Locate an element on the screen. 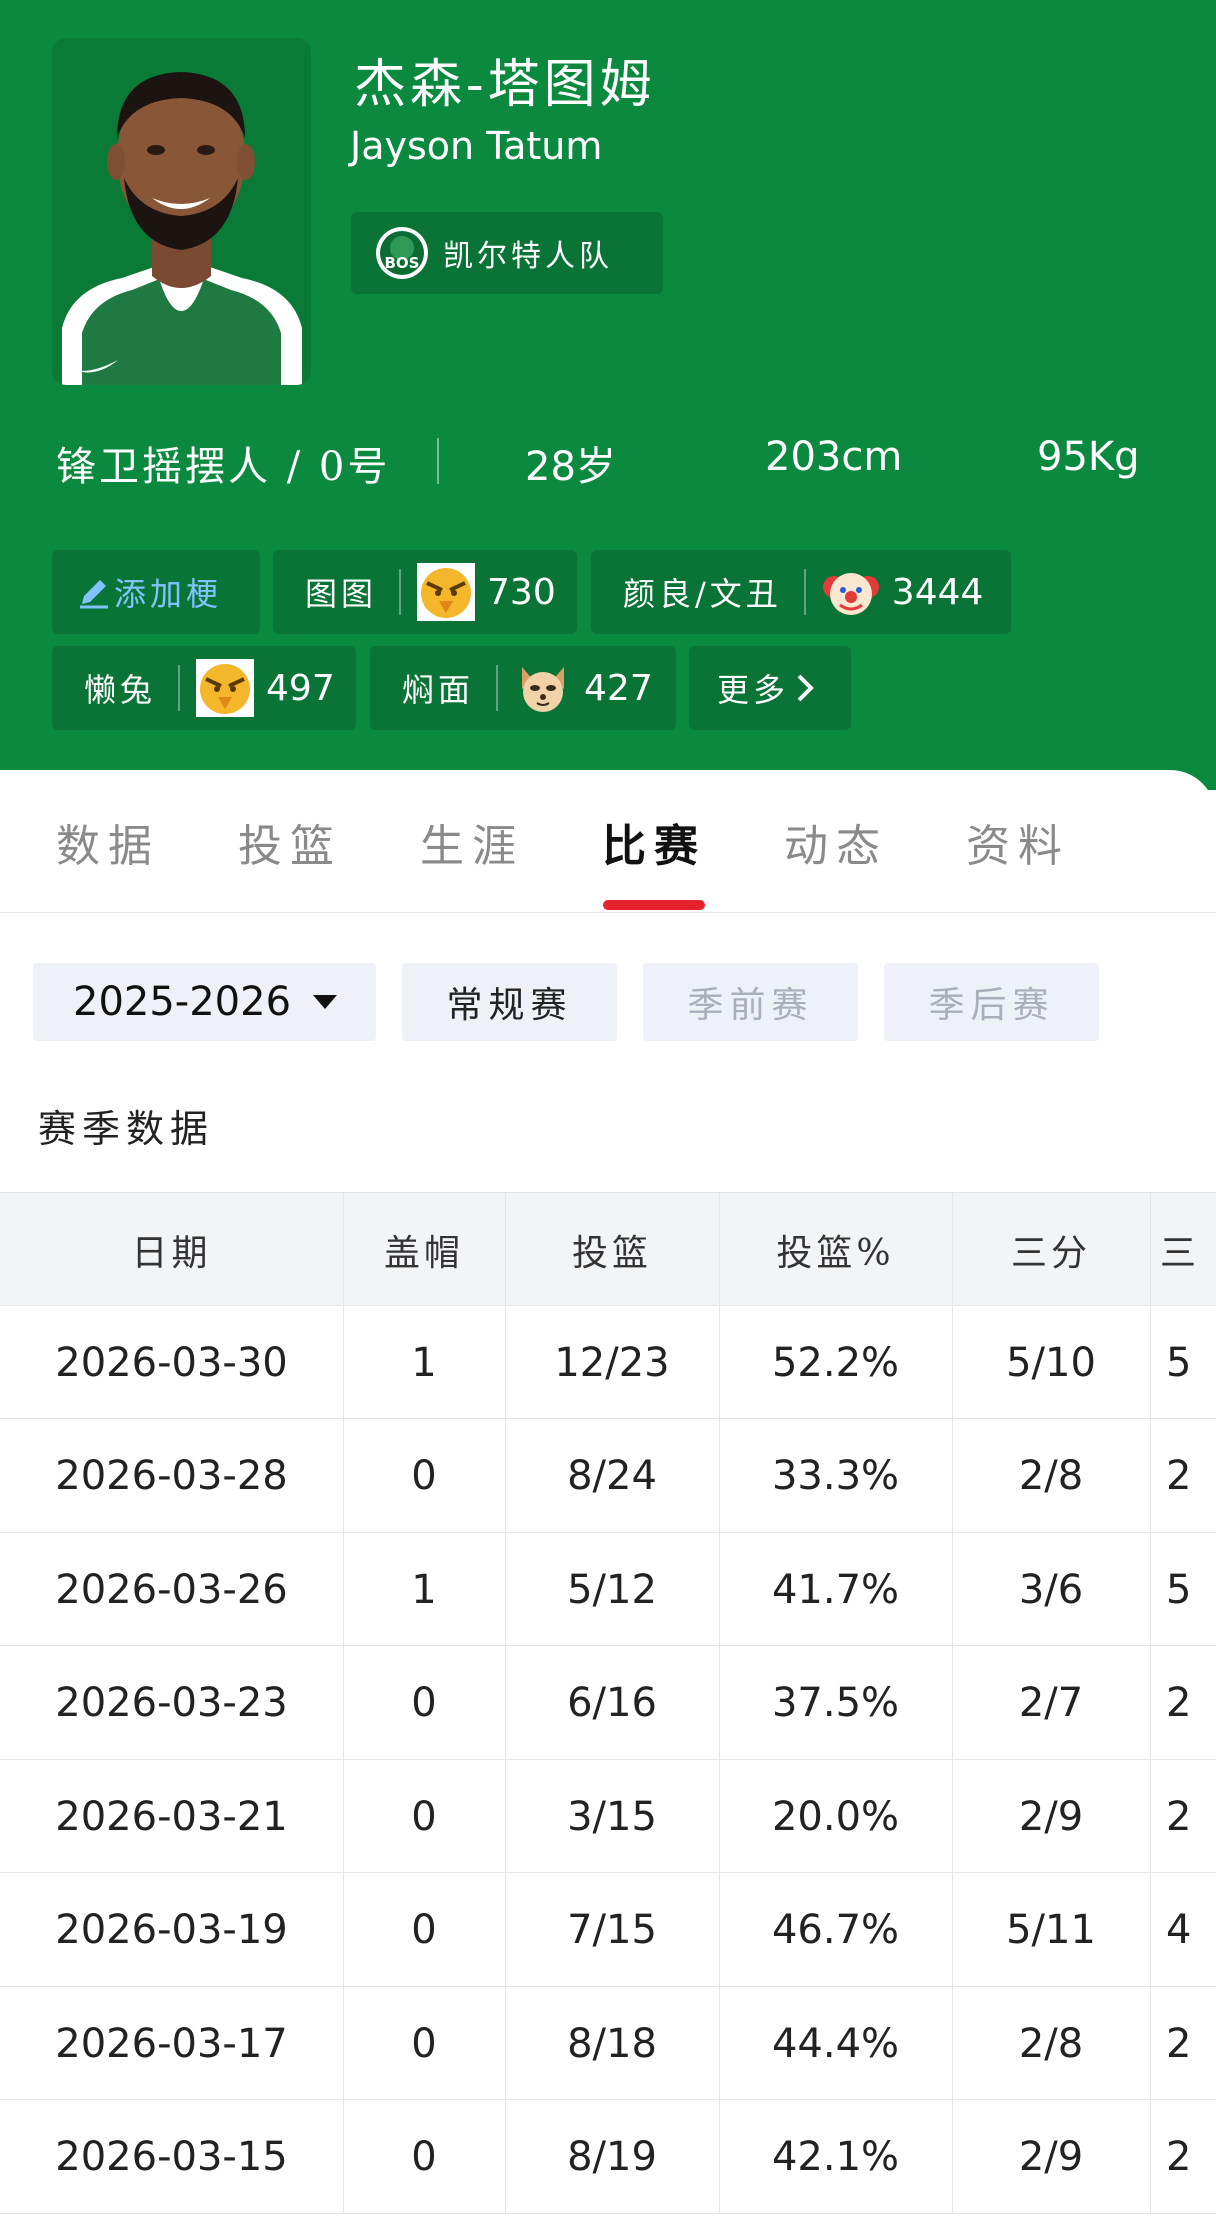 The width and height of the screenshot is (1216, 2218). table-row: 2026-03-15 0 8/19 42.1% 2/9 2 is located at coordinates (608, 2157).